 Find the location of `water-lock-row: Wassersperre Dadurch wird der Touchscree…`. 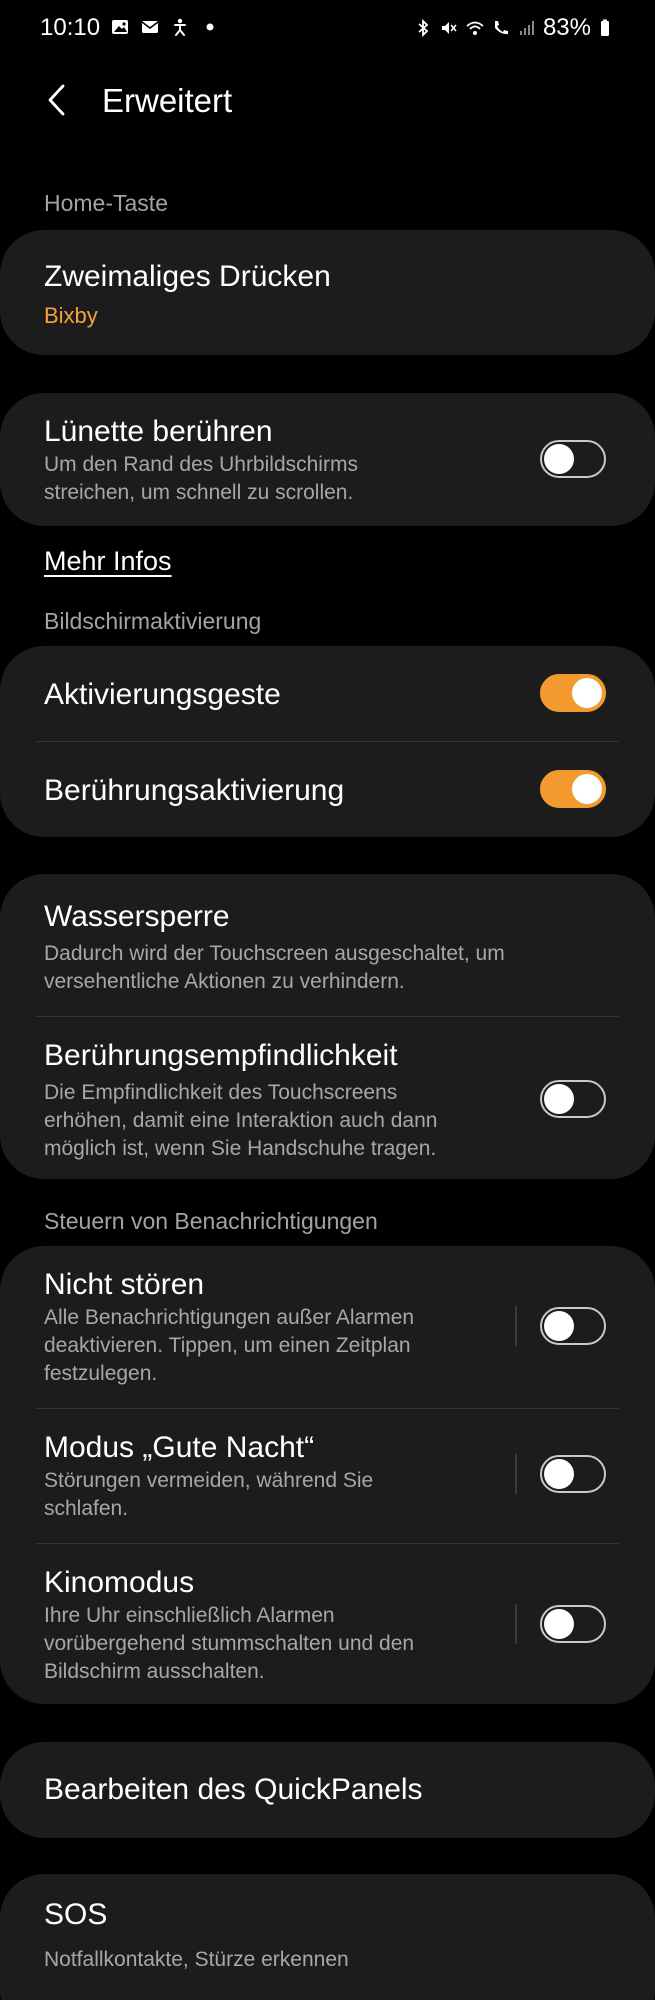

water-lock-row: Wassersperre Dadurch wird der Touchscree… is located at coordinates (327, 945).